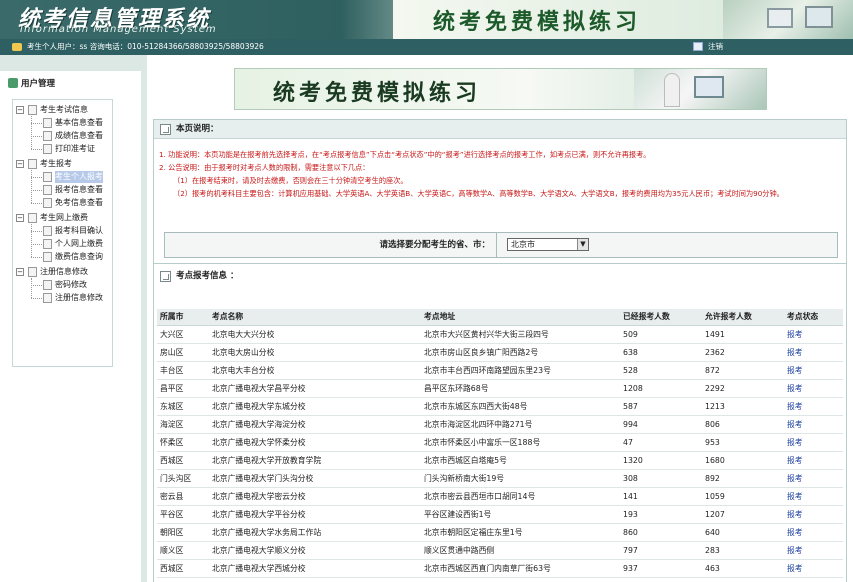 The width and height of the screenshot is (853, 582). What do you see at coordinates (661, 406) in the screenshot?
I see `table-cell: 587` at bounding box center [661, 406].